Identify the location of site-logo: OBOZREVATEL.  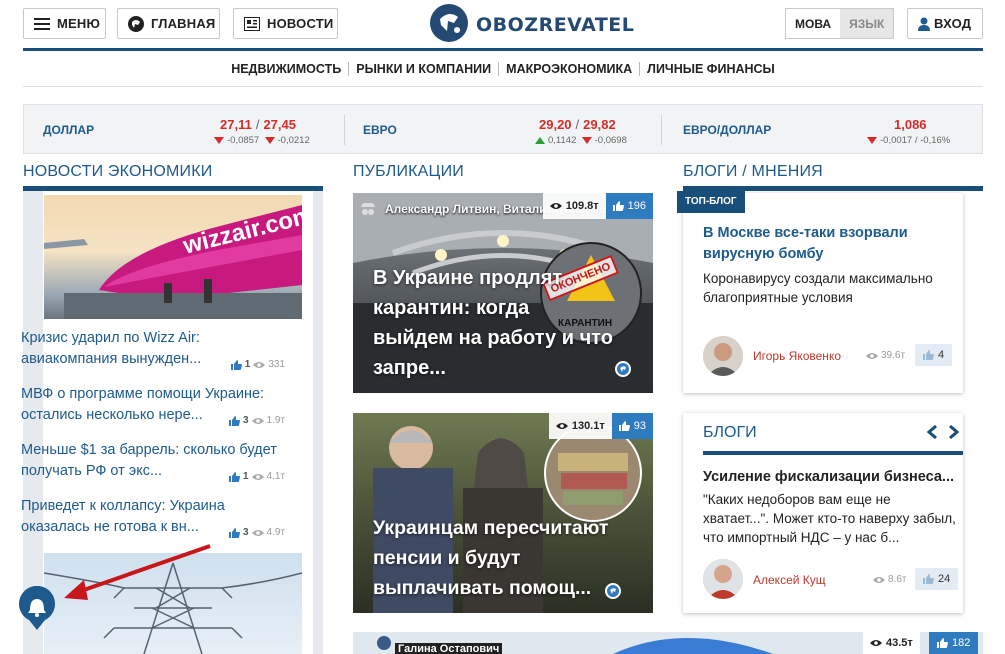
(532, 23).